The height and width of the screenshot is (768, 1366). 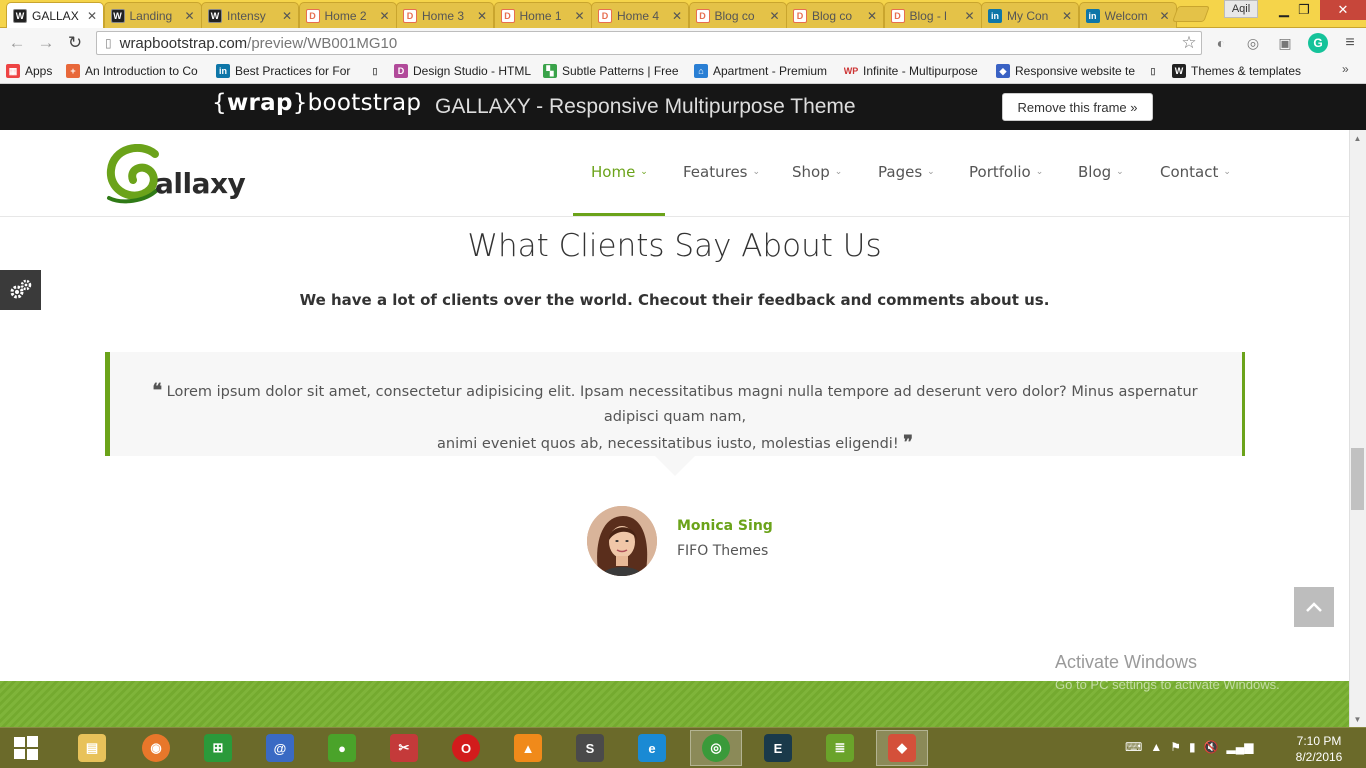 I want to click on bookmark-item: + An Introduction to Co, so click(x=136, y=71).